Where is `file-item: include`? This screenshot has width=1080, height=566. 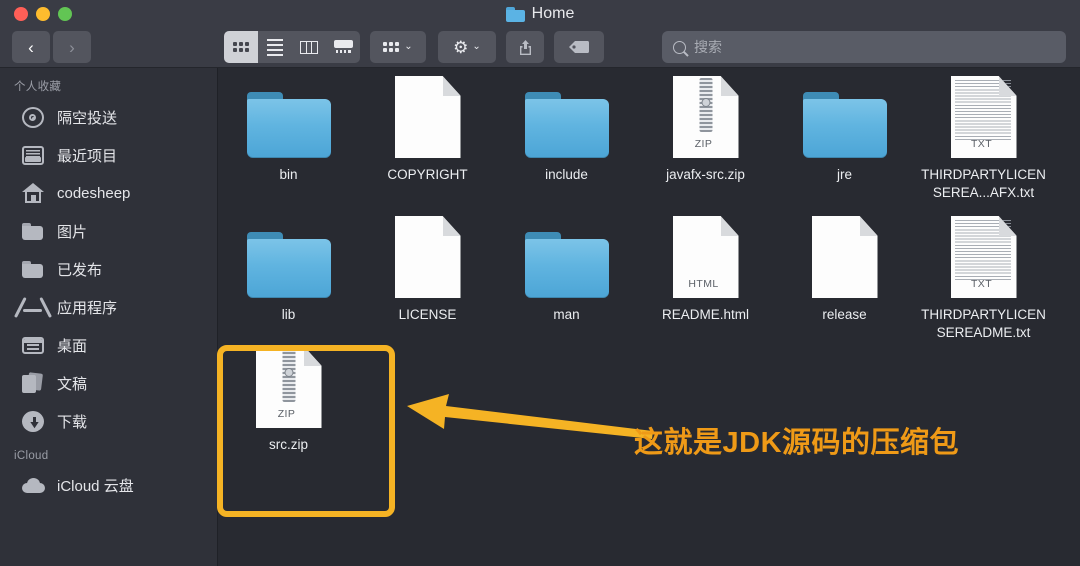 file-item: include is located at coordinates (566, 138).